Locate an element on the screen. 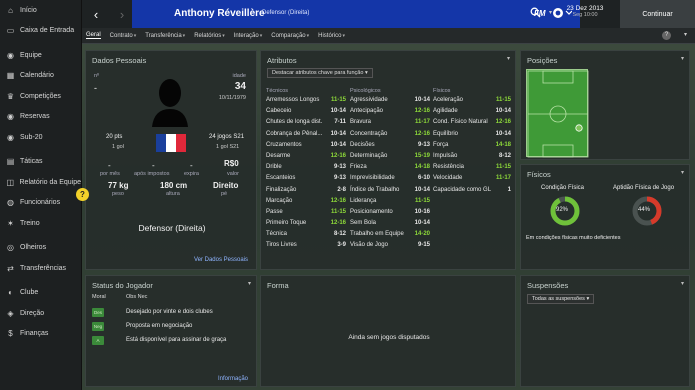  attribute-row: Agilidade 10-14 is located at coordinates (472, 113).